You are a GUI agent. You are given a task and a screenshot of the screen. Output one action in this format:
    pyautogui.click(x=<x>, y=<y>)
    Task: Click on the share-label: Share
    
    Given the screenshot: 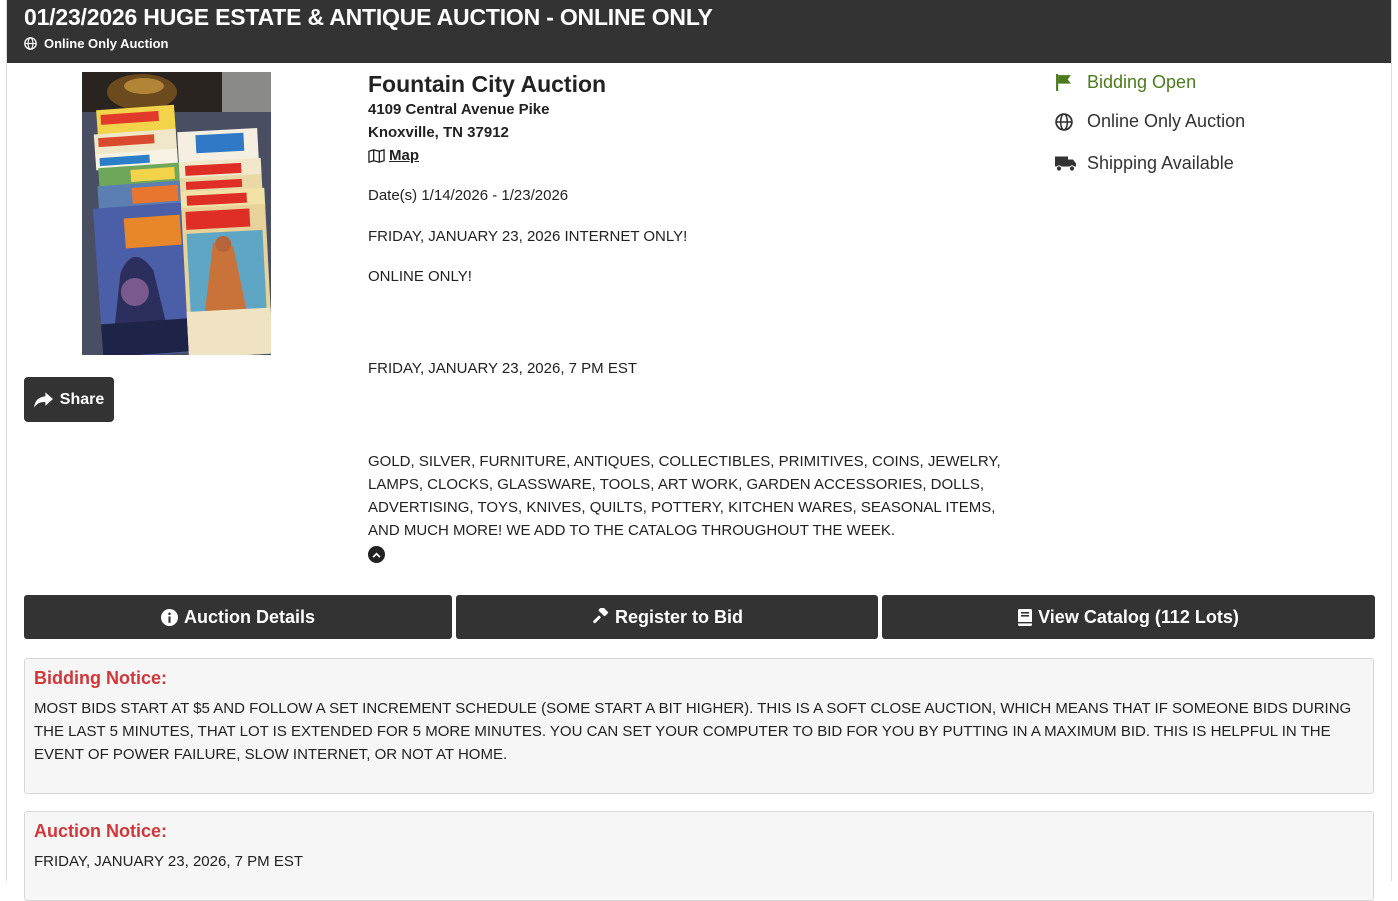 What is the action you would take?
    pyautogui.click(x=82, y=399)
    